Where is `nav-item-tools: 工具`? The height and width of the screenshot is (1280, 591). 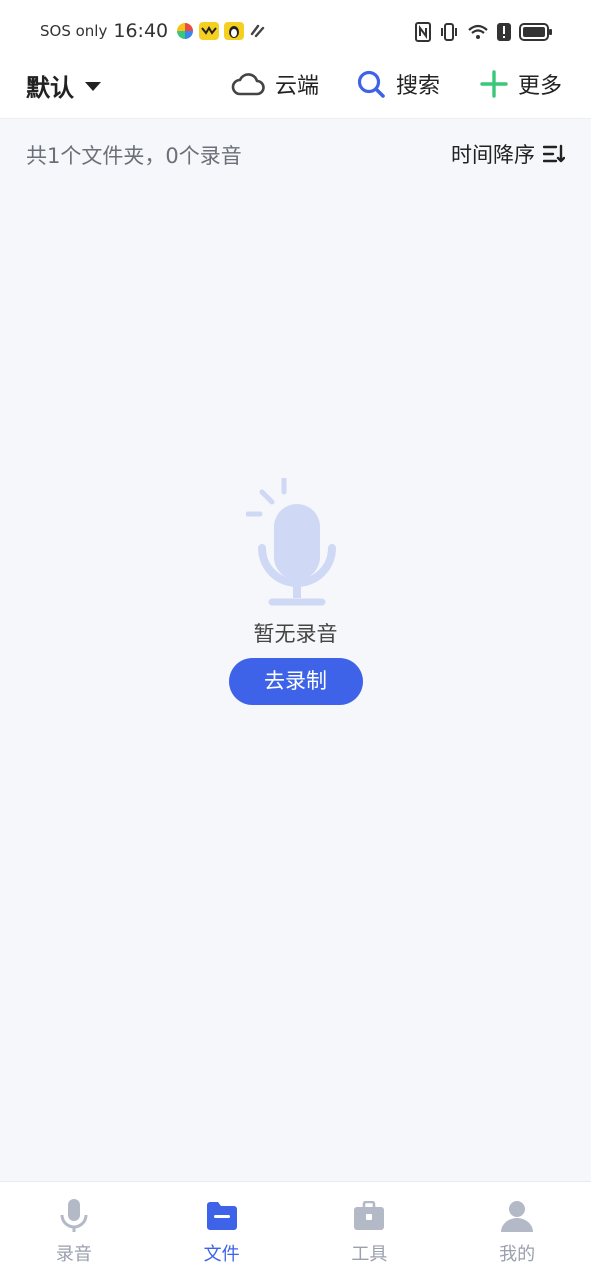 nav-item-tools: 工具 is located at coordinates (370, 1231).